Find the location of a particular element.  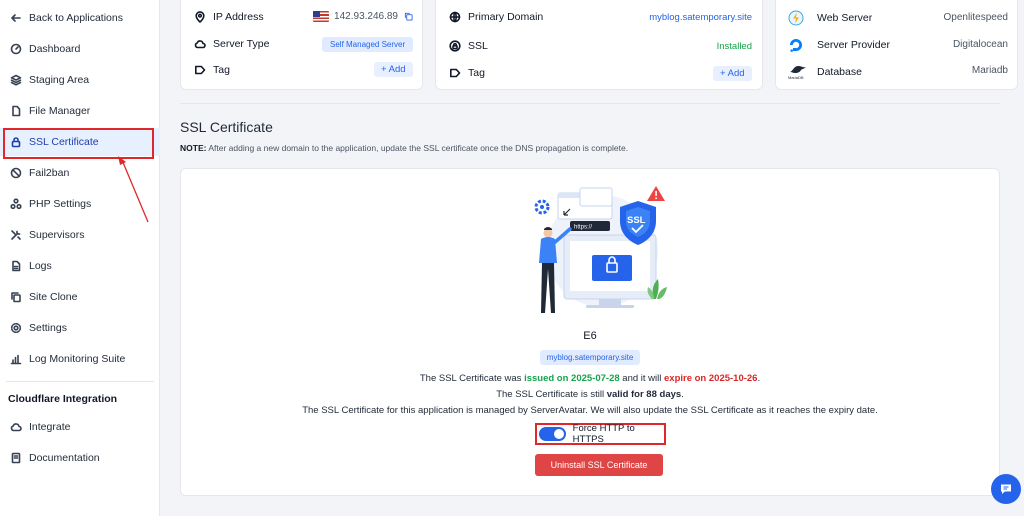

tools-icon is located at coordinates (15, 235).